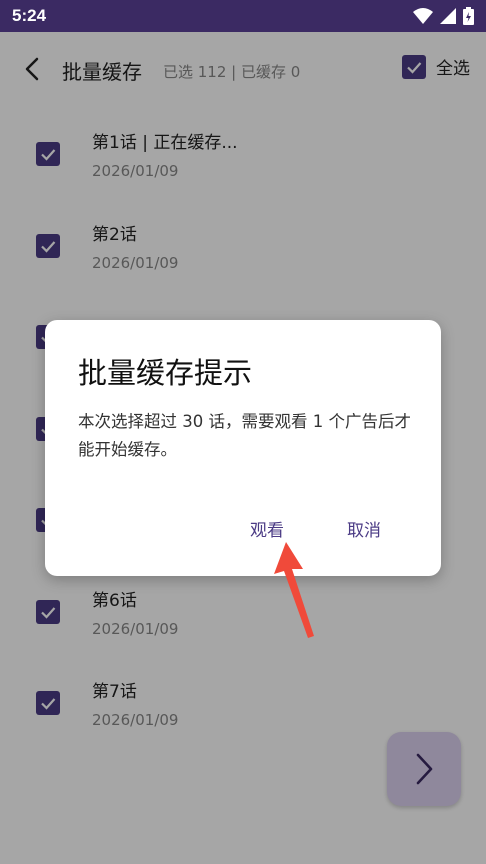  What do you see at coordinates (243, 16) in the screenshot?
I see `status-bar: 5:24` at bounding box center [243, 16].